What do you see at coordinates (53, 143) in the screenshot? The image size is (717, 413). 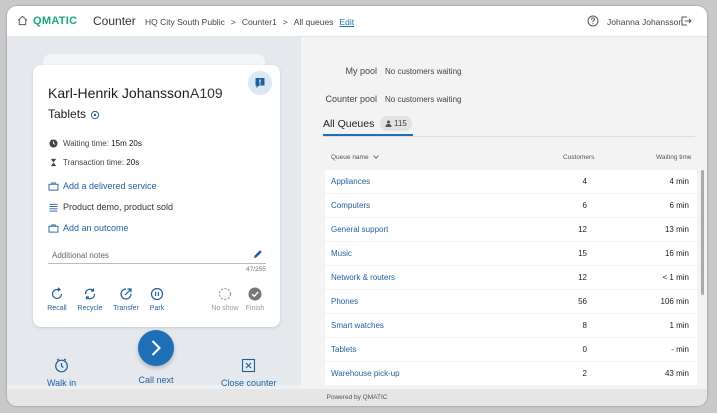 I see `clock-icon` at bounding box center [53, 143].